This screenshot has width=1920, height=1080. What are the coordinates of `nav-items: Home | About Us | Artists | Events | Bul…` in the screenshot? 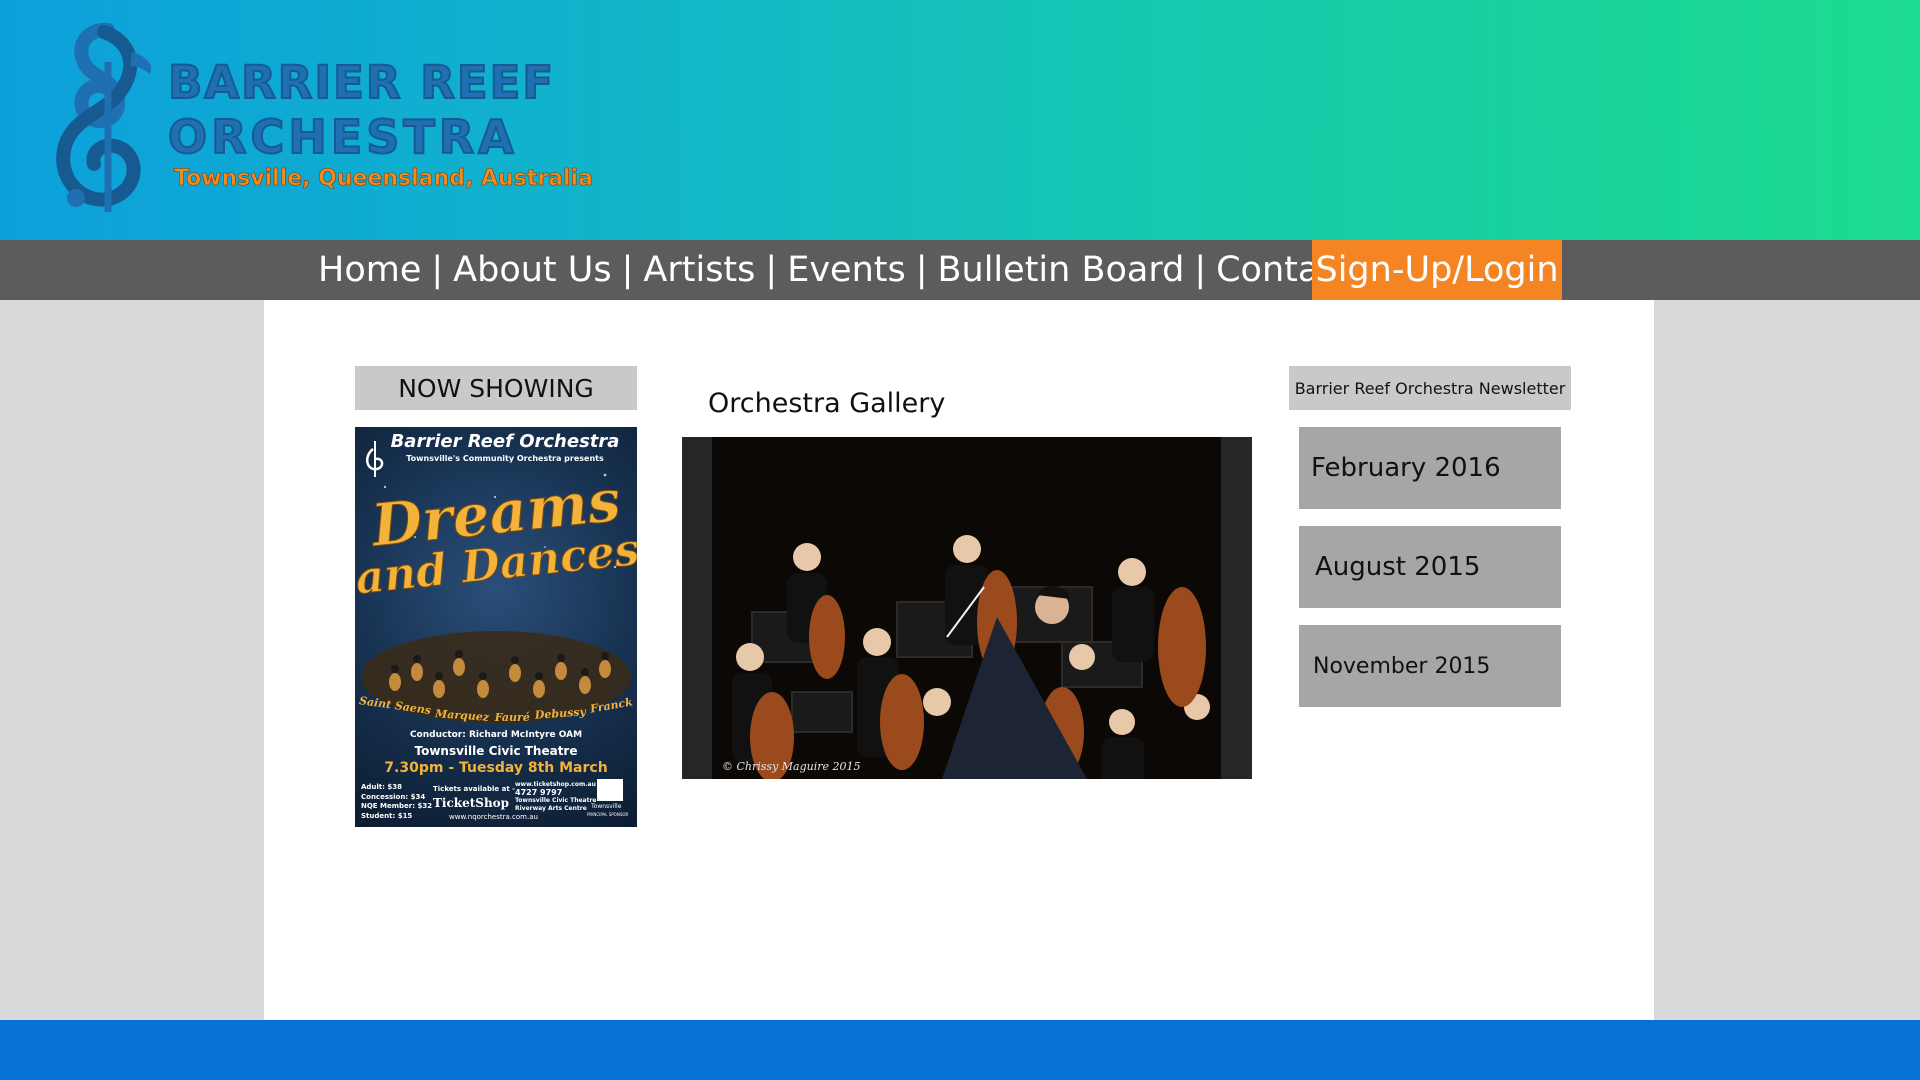 It's located at (878, 270).